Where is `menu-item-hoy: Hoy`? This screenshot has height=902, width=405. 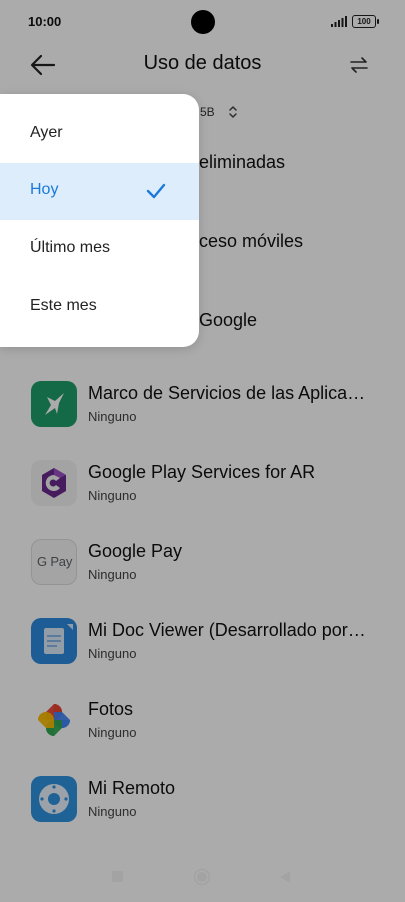 menu-item-hoy: Hoy is located at coordinates (99, 191).